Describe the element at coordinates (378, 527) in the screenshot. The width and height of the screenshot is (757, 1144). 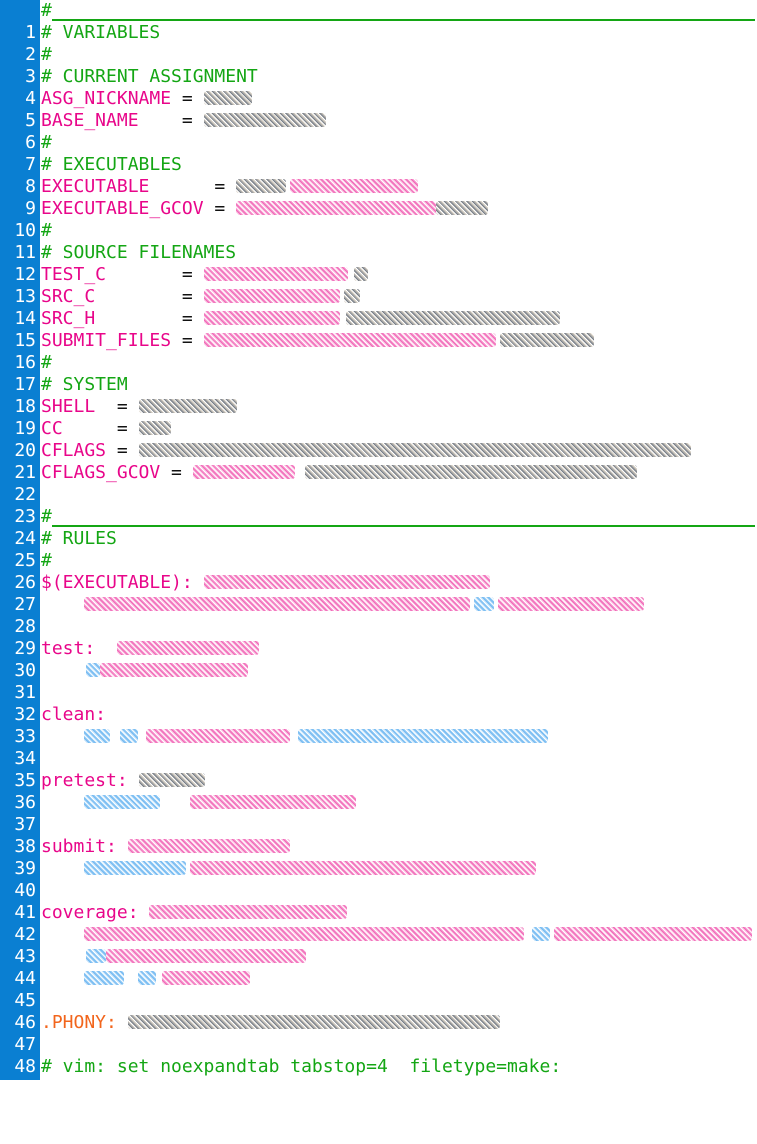
I see `code-line-24: 24 #` at that location.